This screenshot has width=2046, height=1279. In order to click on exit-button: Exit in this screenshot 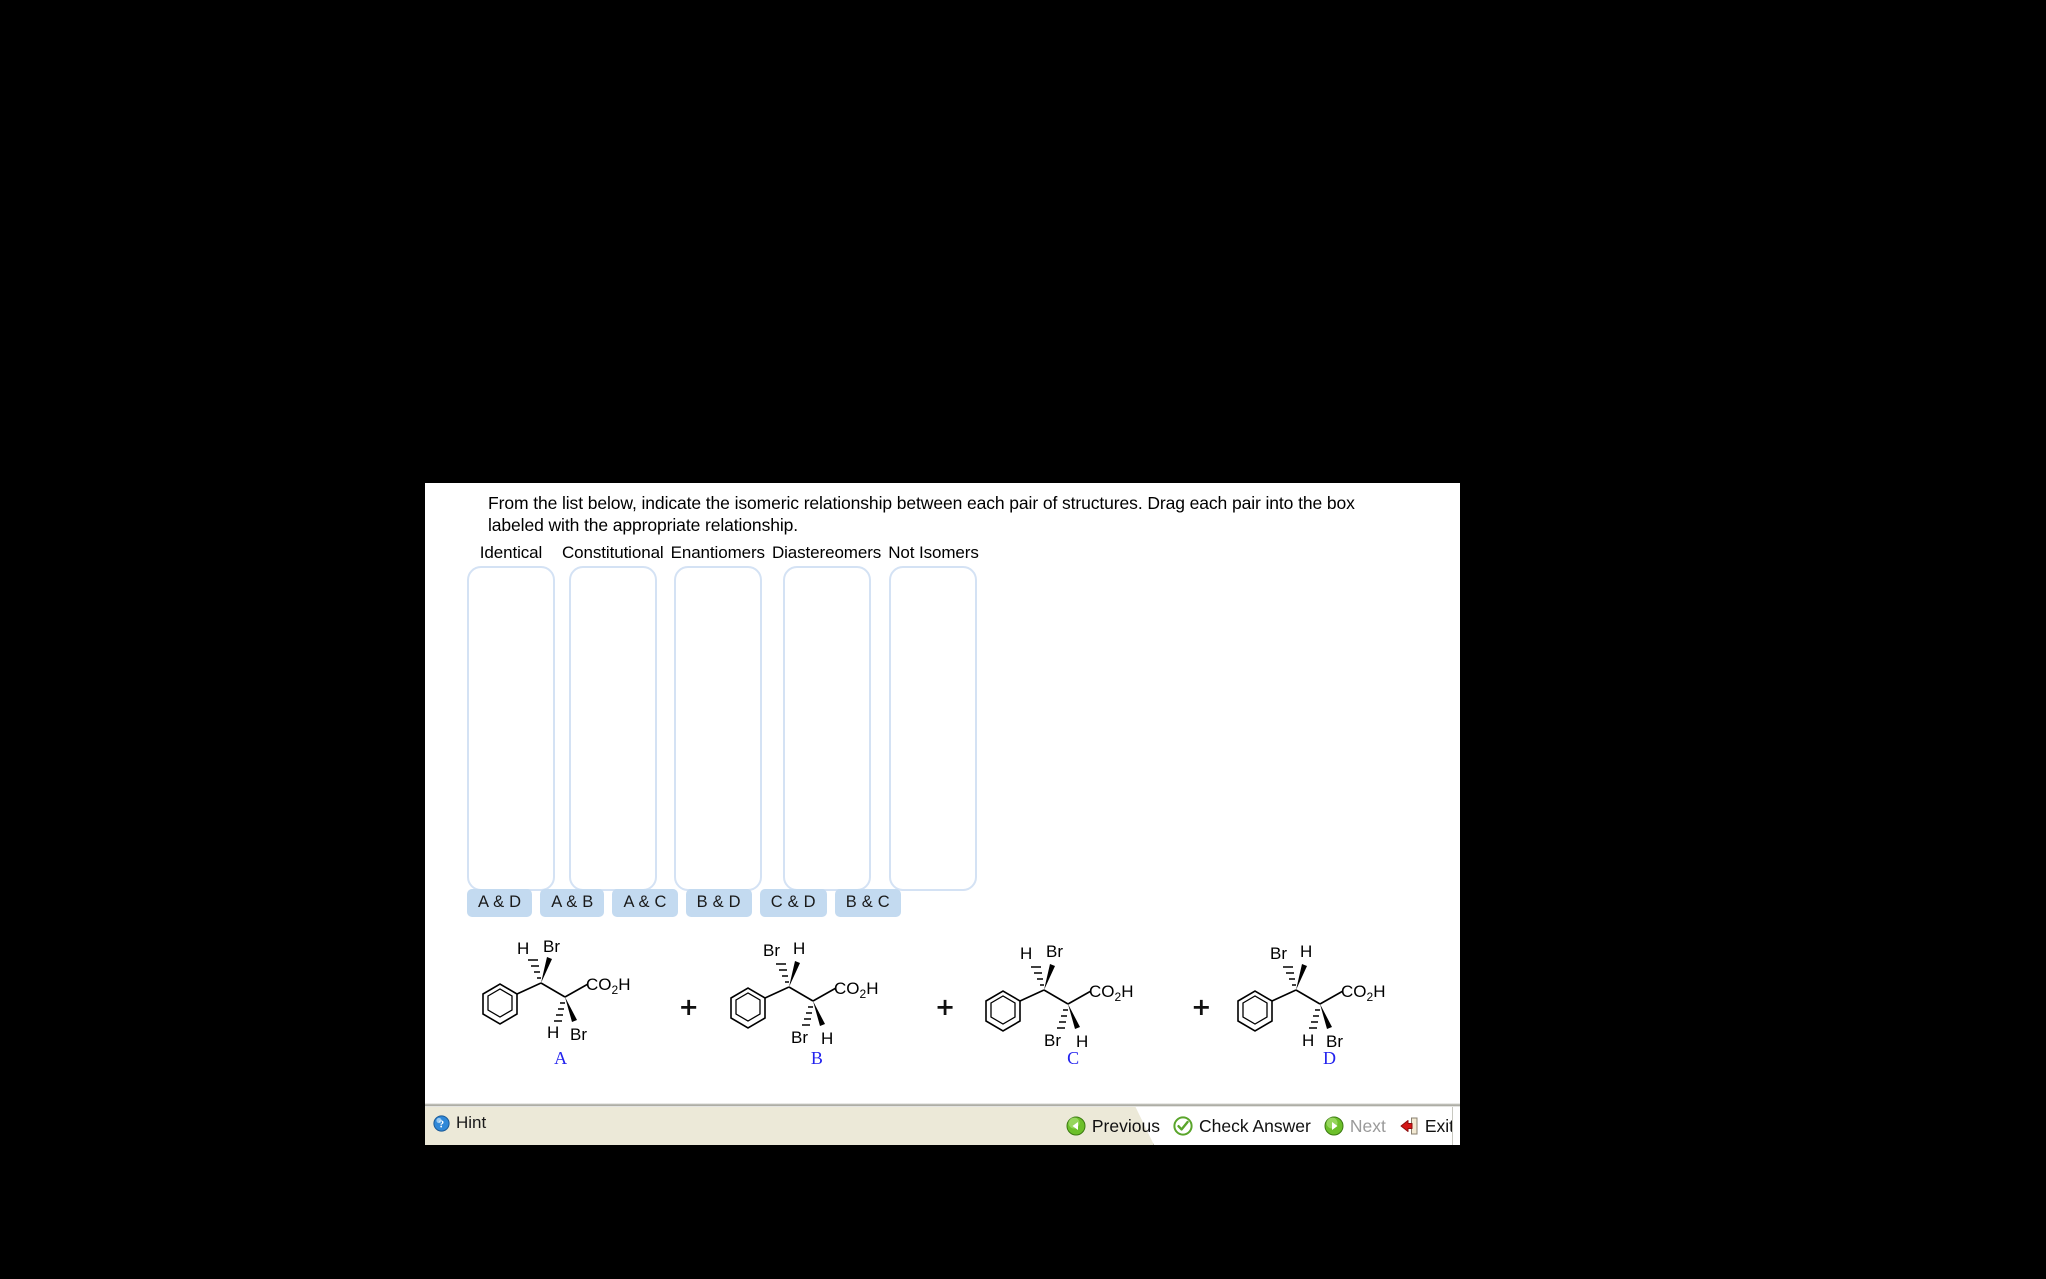, I will do `click(1426, 1126)`.